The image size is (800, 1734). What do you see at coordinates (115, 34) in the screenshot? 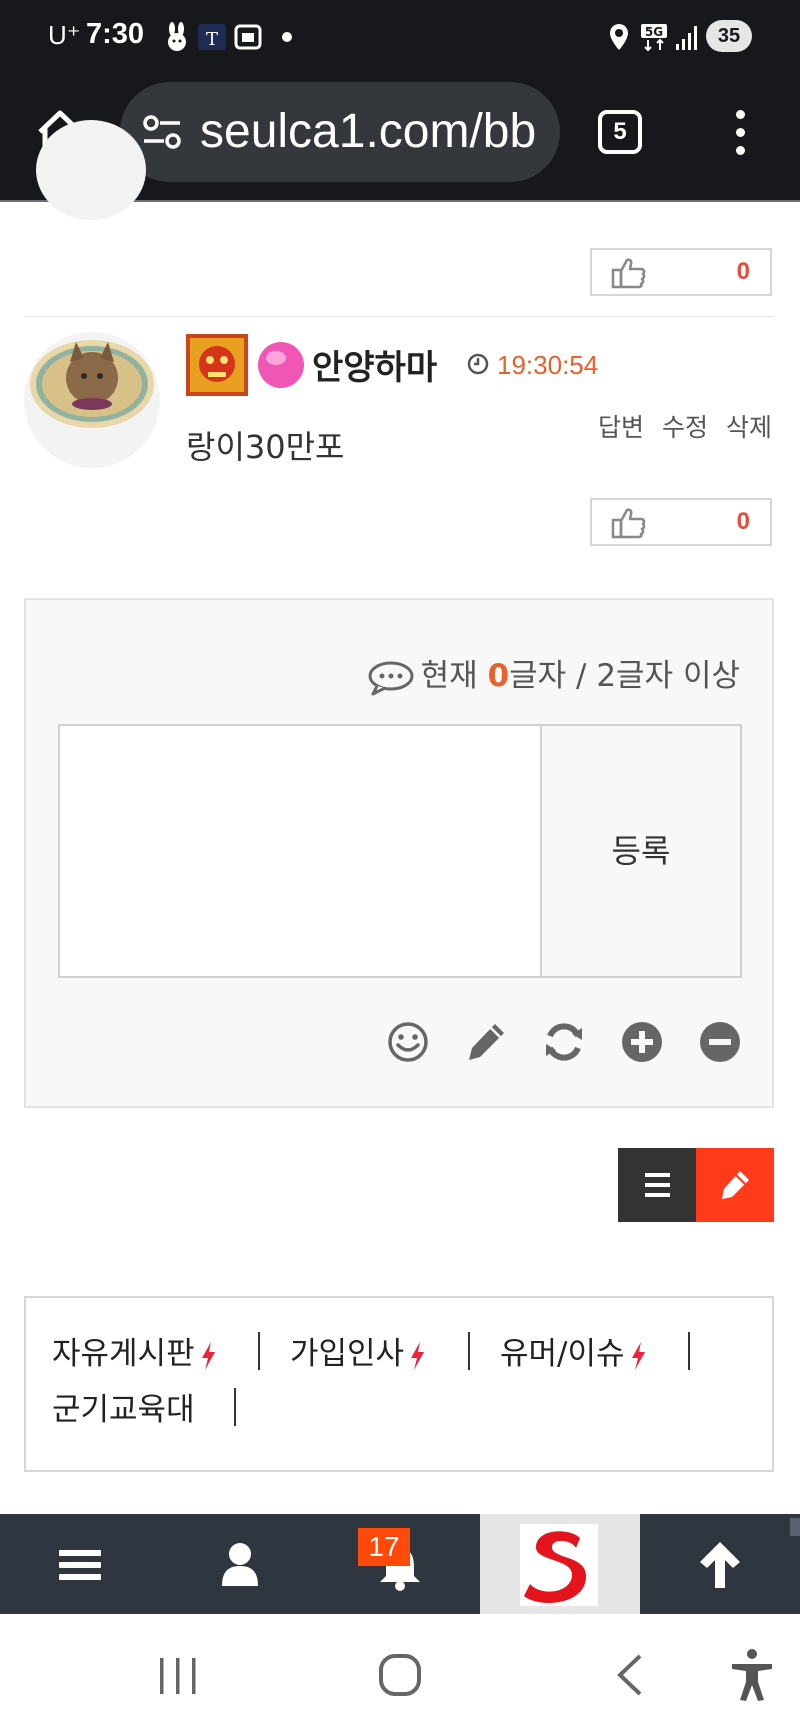
I see `status-time: 7:30` at bounding box center [115, 34].